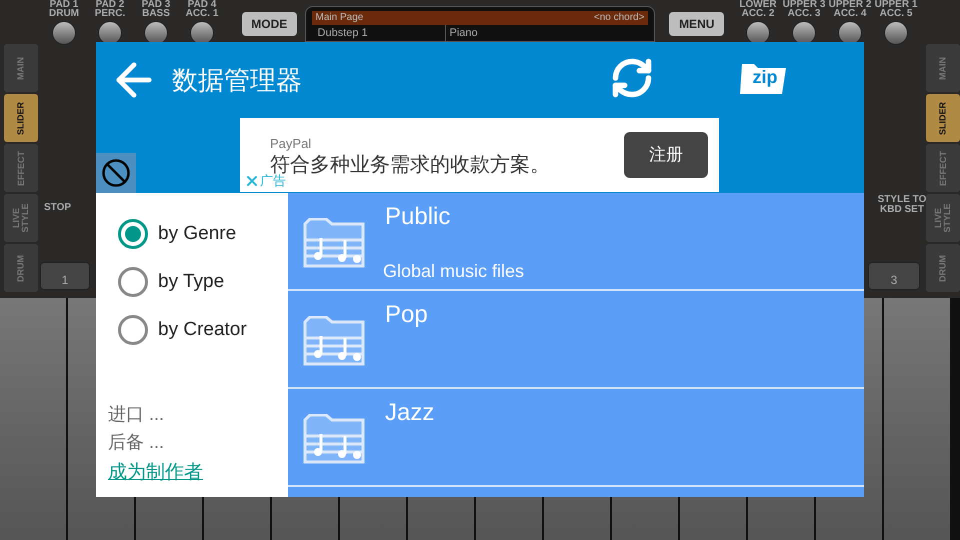 The width and height of the screenshot is (960, 540). Describe the element at coordinates (576, 437) in the screenshot. I see `folder-row: Jazz` at that location.